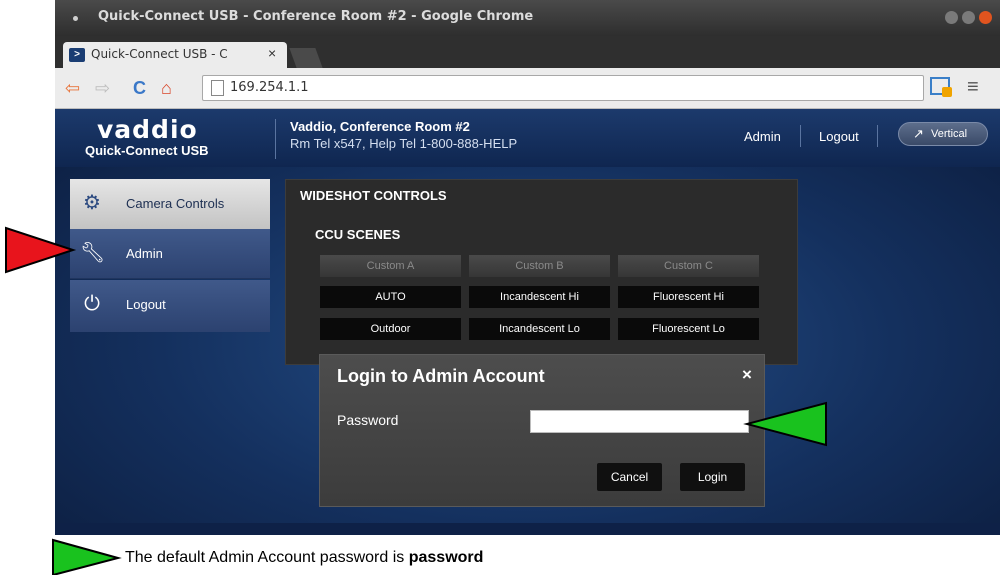  I want to click on dialog-title: Login to Admin Account, so click(441, 376).